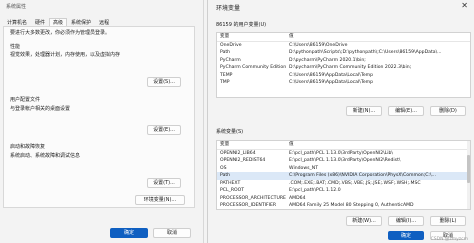 The width and height of the screenshot is (474, 243). I want to click on admin-note: 要进行大多数更改，你必须作为管理员登录。, so click(60, 33).